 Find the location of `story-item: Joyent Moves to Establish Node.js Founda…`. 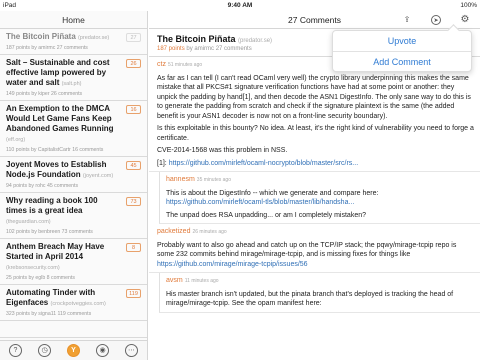

story-item: Joyent Moves to Establish Node.js Founda… is located at coordinates (73, 175).